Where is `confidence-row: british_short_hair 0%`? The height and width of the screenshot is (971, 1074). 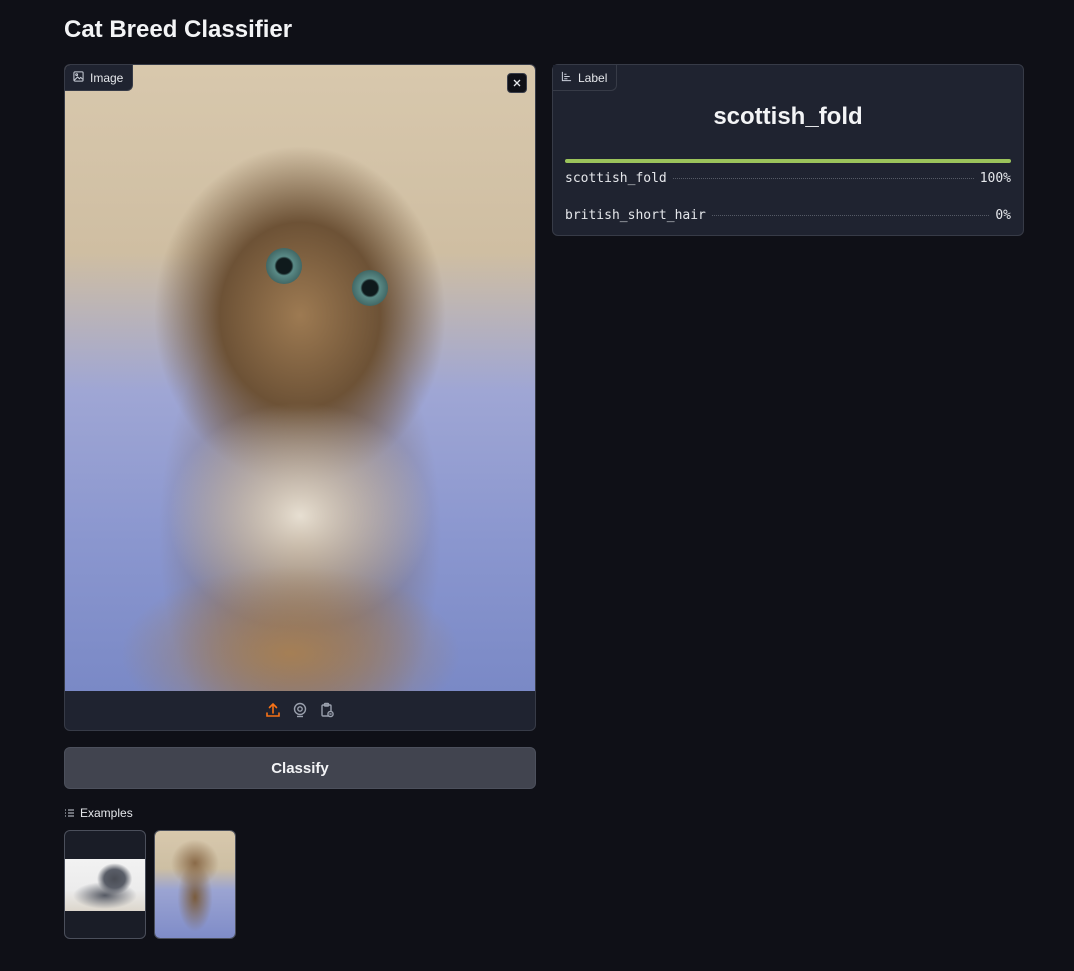 confidence-row: british_short_hair 0% is located at coordinates (788, 209).